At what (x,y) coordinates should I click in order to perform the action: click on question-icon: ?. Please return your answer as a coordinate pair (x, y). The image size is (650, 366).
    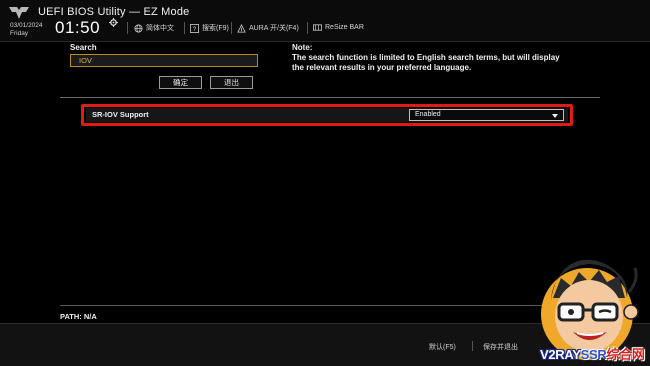
    Looking at the image, I should click on (194, 28).